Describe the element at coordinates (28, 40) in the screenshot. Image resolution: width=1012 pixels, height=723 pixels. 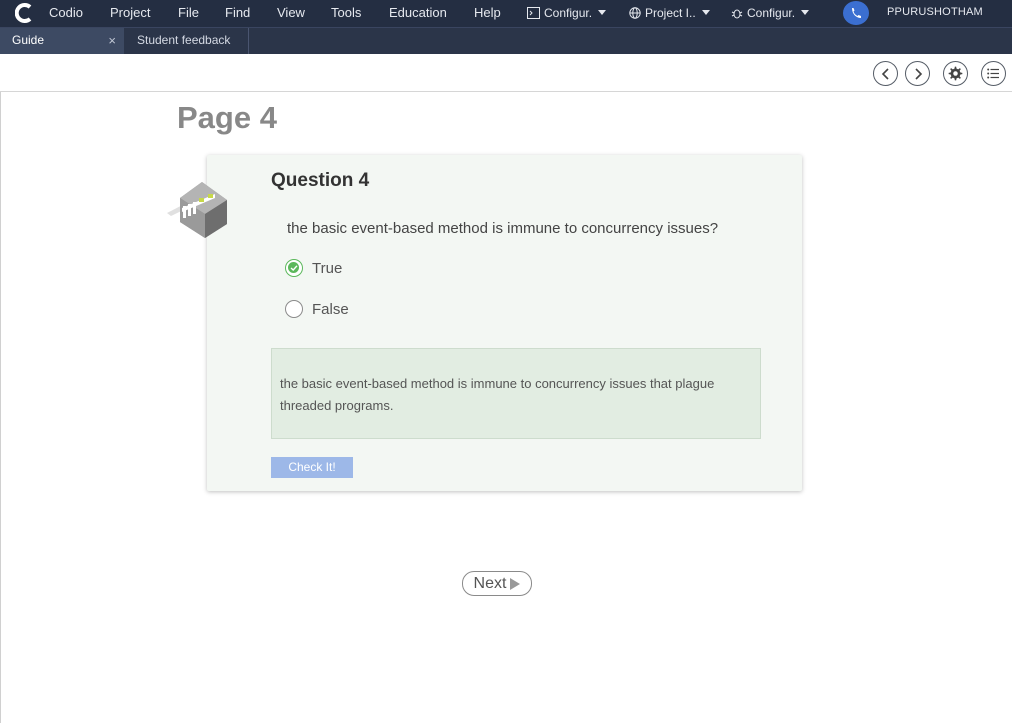
I see `tab-guide-label: Guide` at that location.